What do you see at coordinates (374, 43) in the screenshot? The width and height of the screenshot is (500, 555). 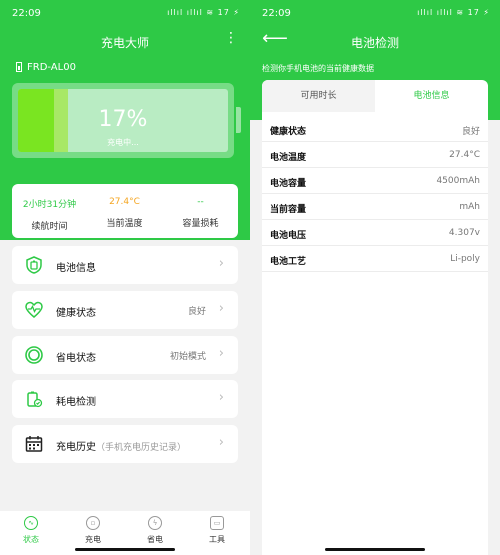 I see `page-title: 电池检测` at bounding box center [374, 43].